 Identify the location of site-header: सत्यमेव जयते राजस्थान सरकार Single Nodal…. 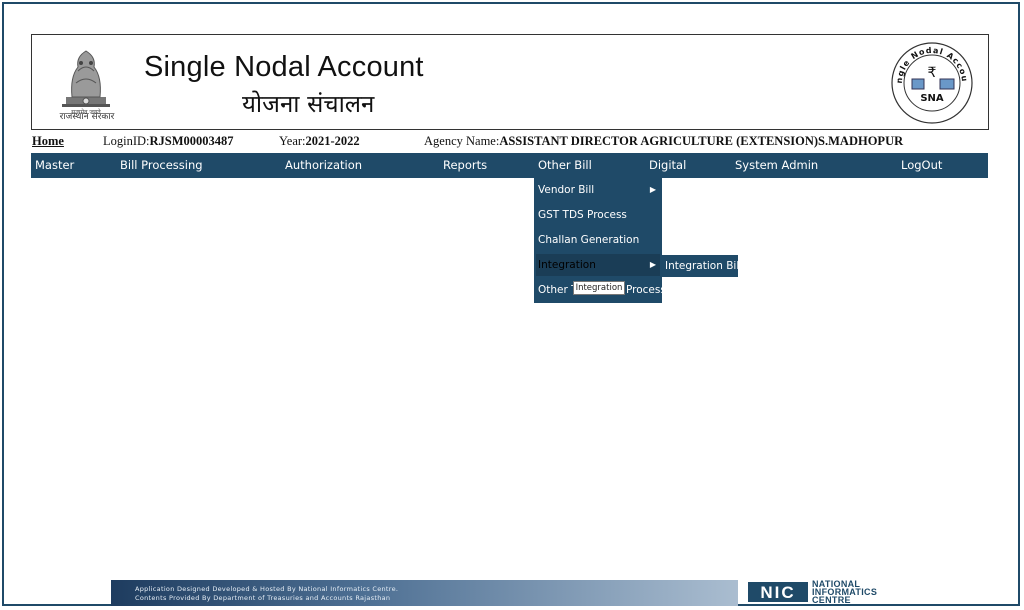
(510, 82).